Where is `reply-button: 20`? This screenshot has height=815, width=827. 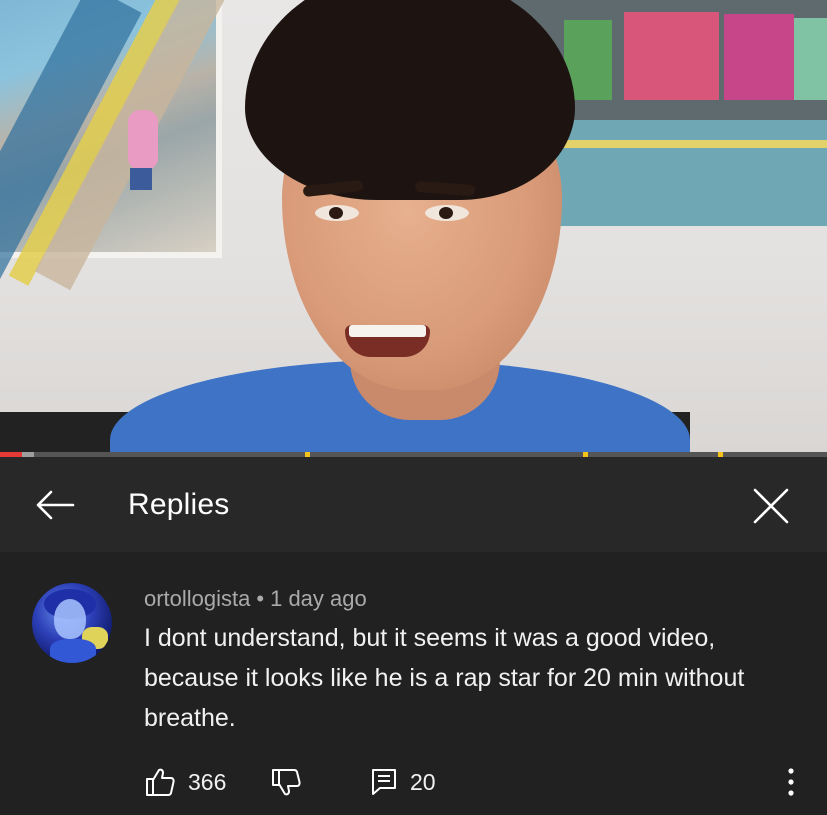
reply-button: 20 is located at coordinates (403, 782).